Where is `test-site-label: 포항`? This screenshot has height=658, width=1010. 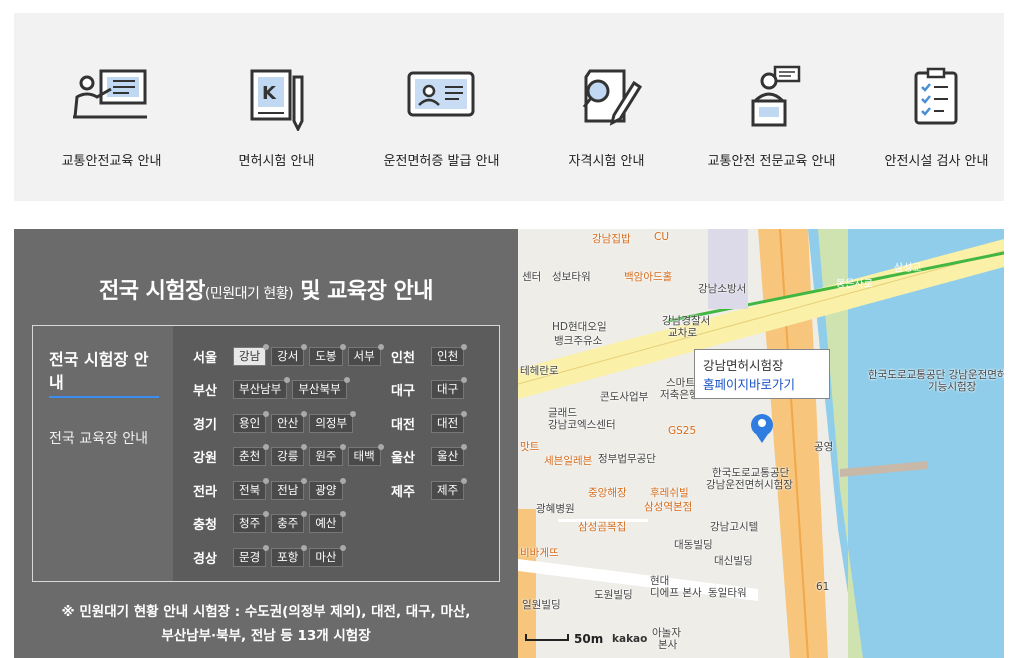 test-site-label: 포항 is located at coordinates (288, 556).